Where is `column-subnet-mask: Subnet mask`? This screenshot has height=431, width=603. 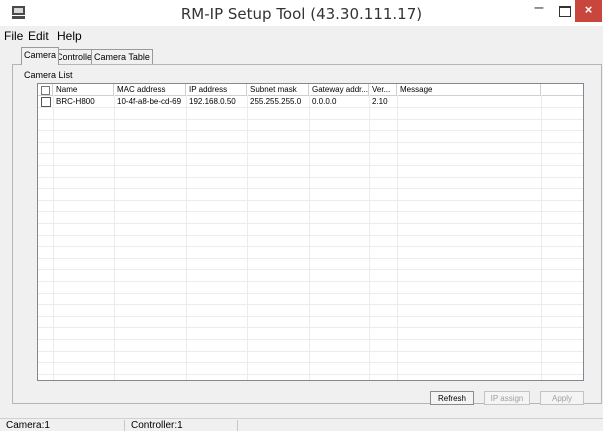
column-subnet-mask: Subnet mask is located at coordinates (278, 89).